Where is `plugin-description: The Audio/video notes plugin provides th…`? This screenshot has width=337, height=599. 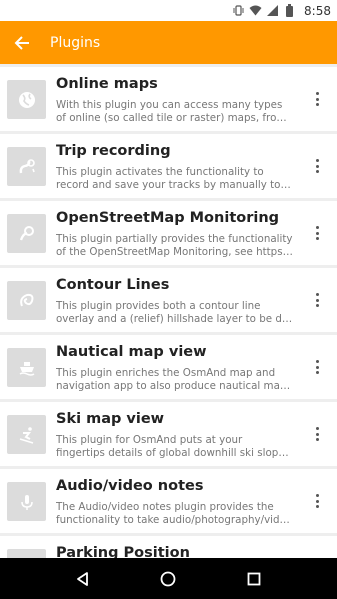
plugin-description: The Audio/video notes plugin provides th… is located at coordinates (173, 513).